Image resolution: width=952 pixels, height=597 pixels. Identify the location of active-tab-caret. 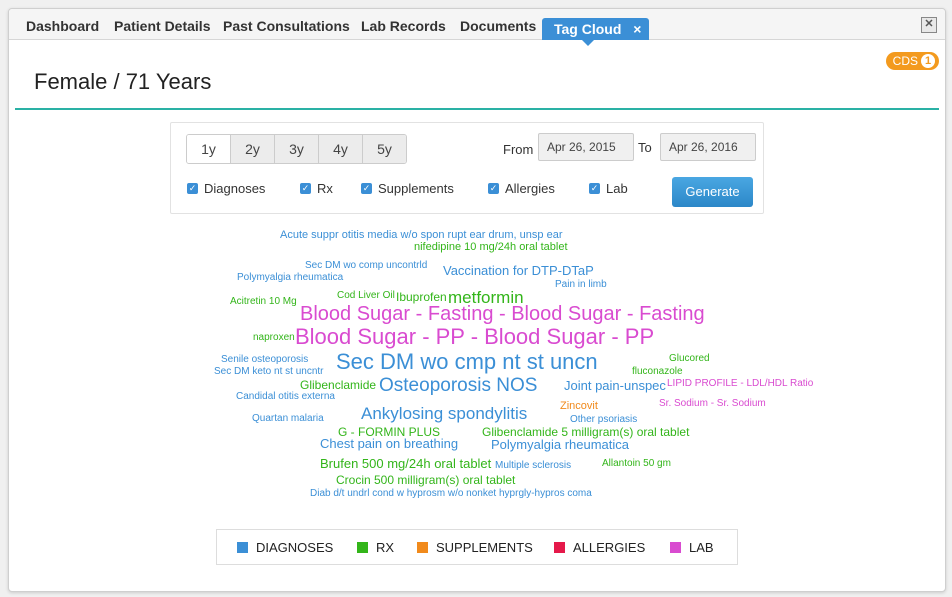
(588, 43).